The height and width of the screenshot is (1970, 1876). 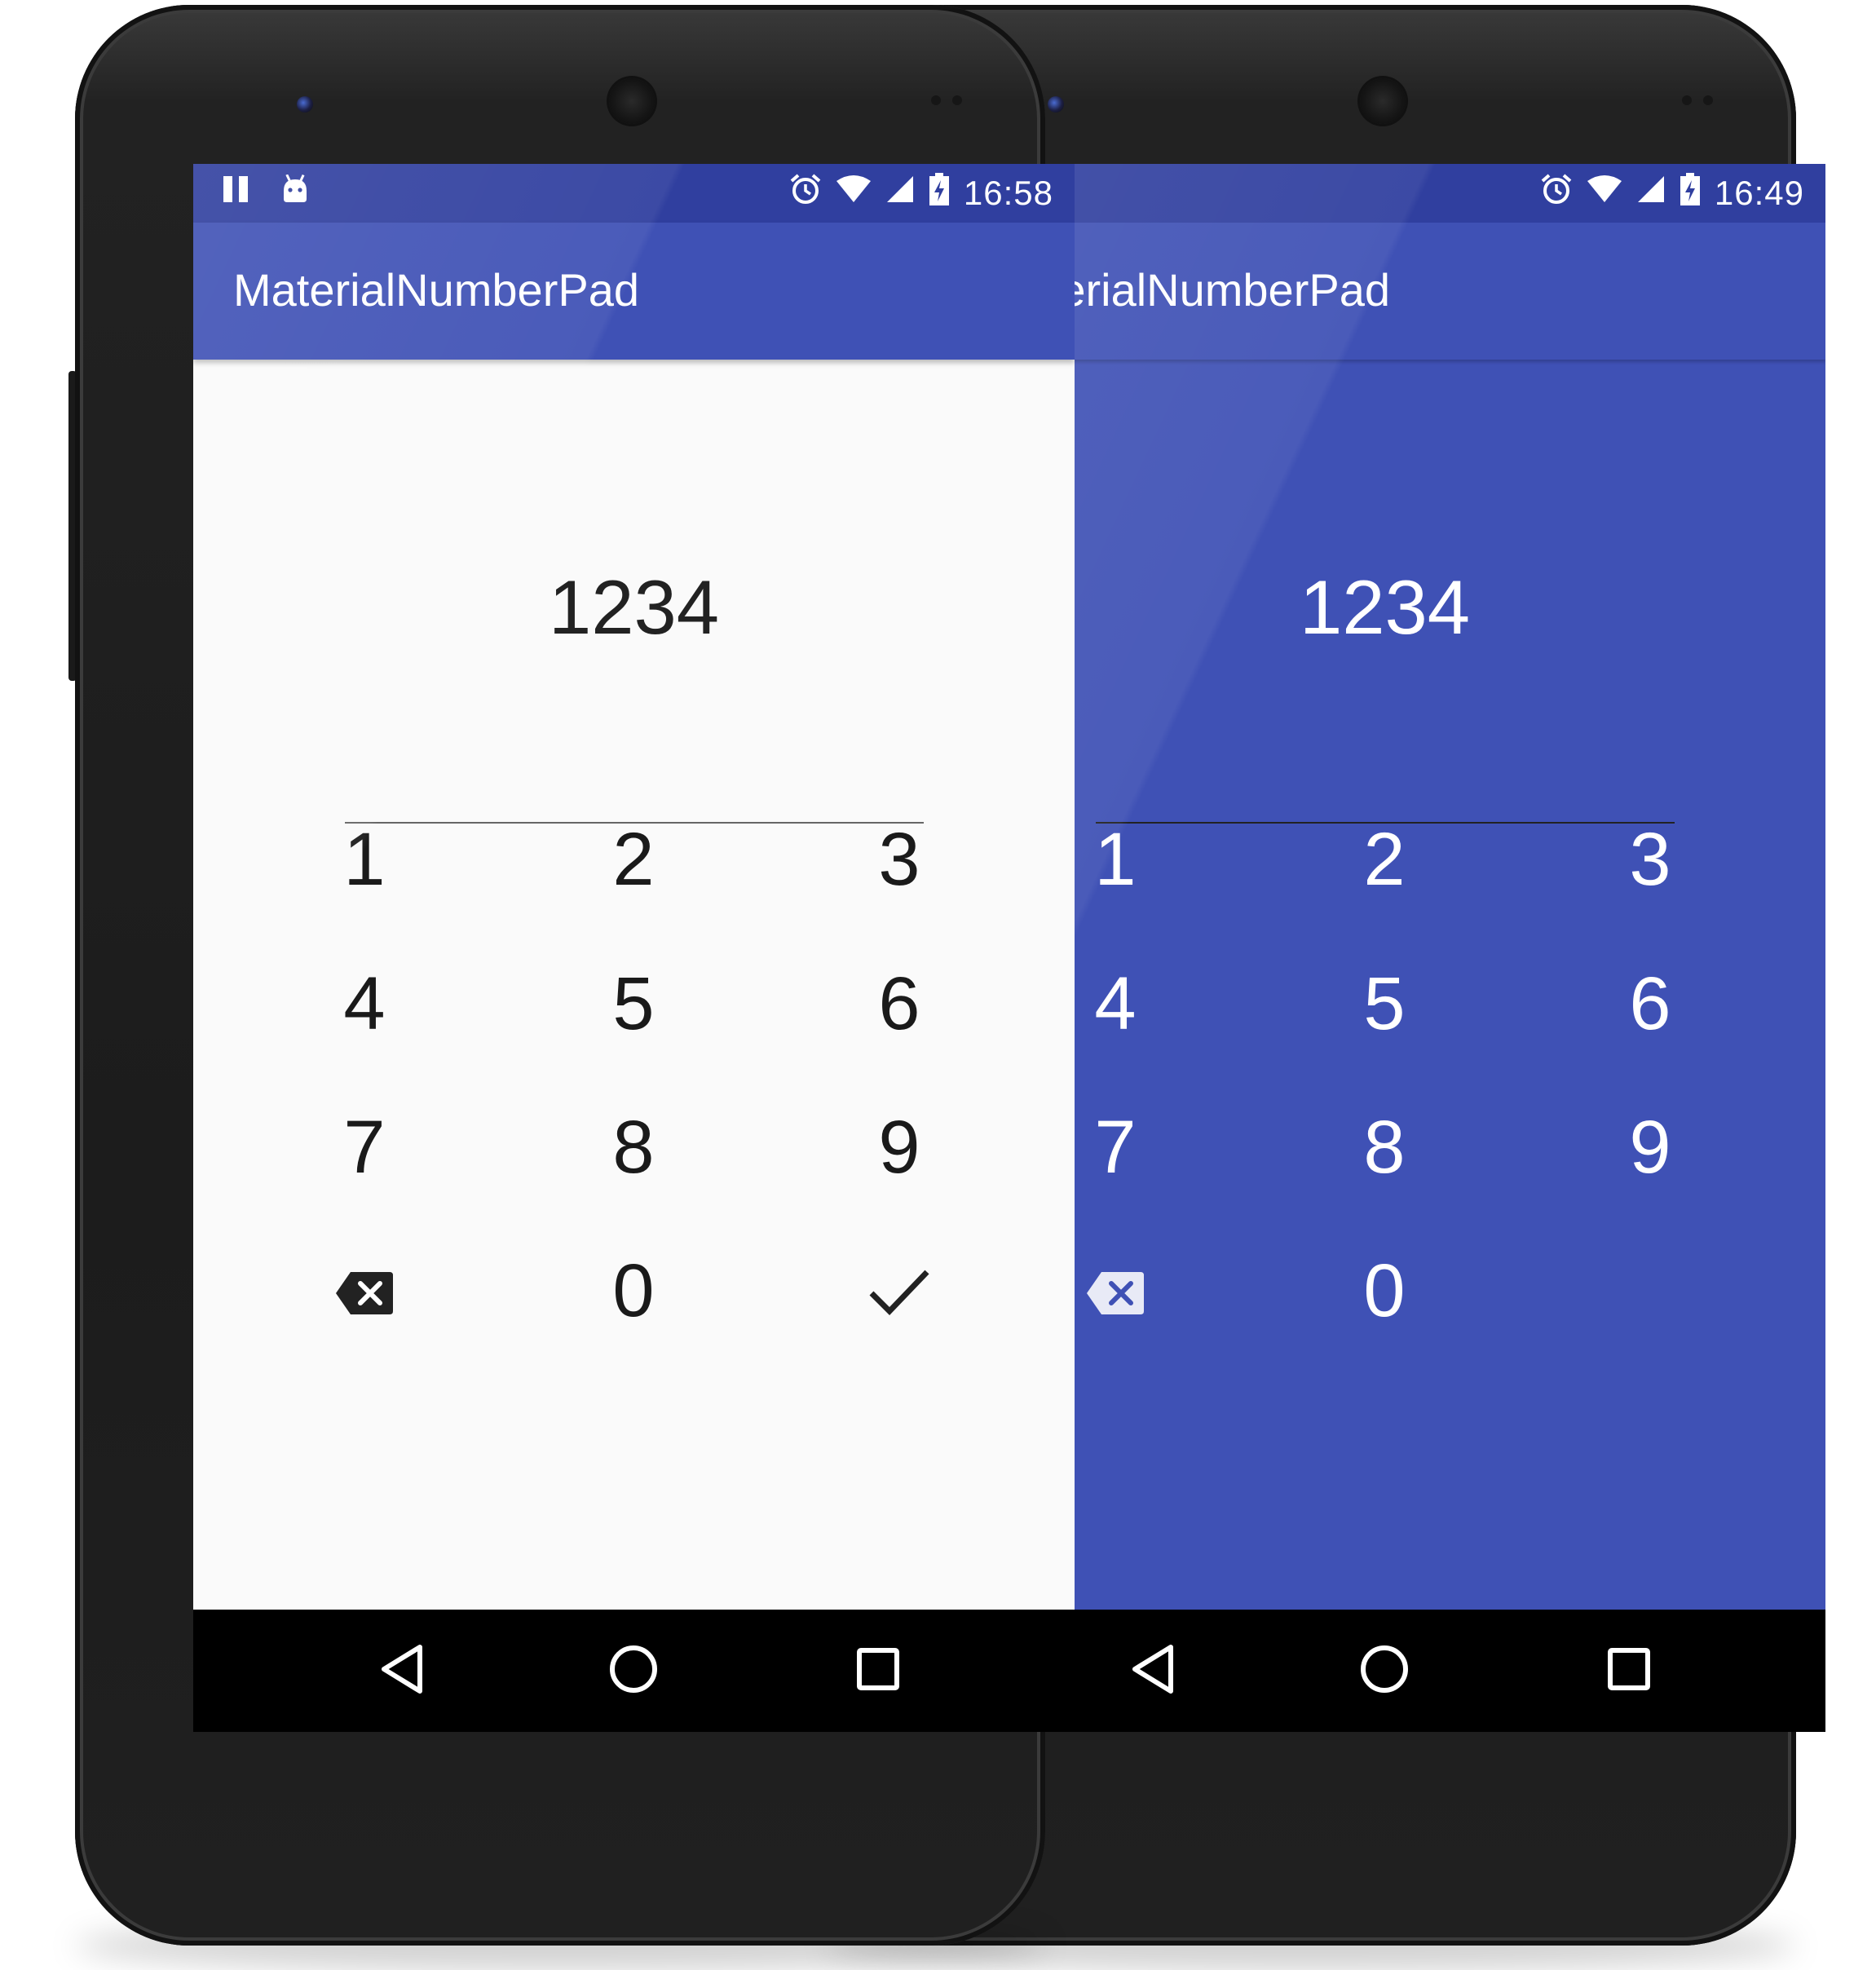 I want to click on android-debug-icon, so click(x=295, y=193).